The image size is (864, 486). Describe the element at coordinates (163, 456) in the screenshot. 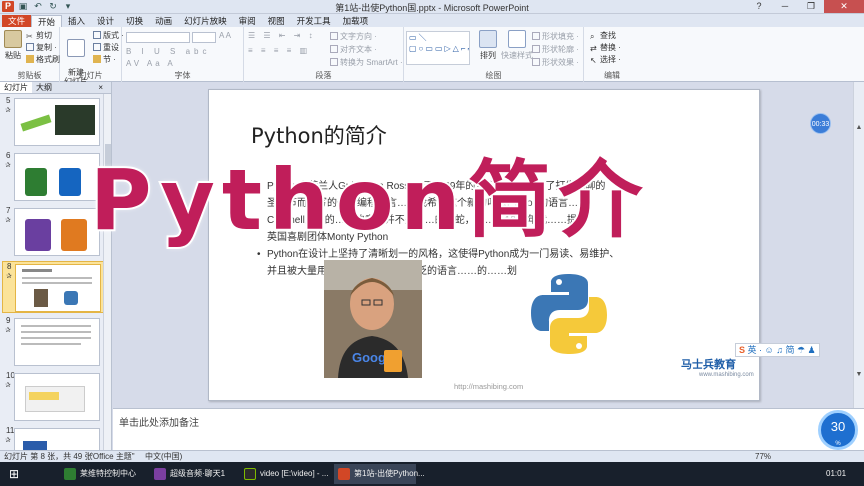

I see `language-status: 中文(中国)` at that location.